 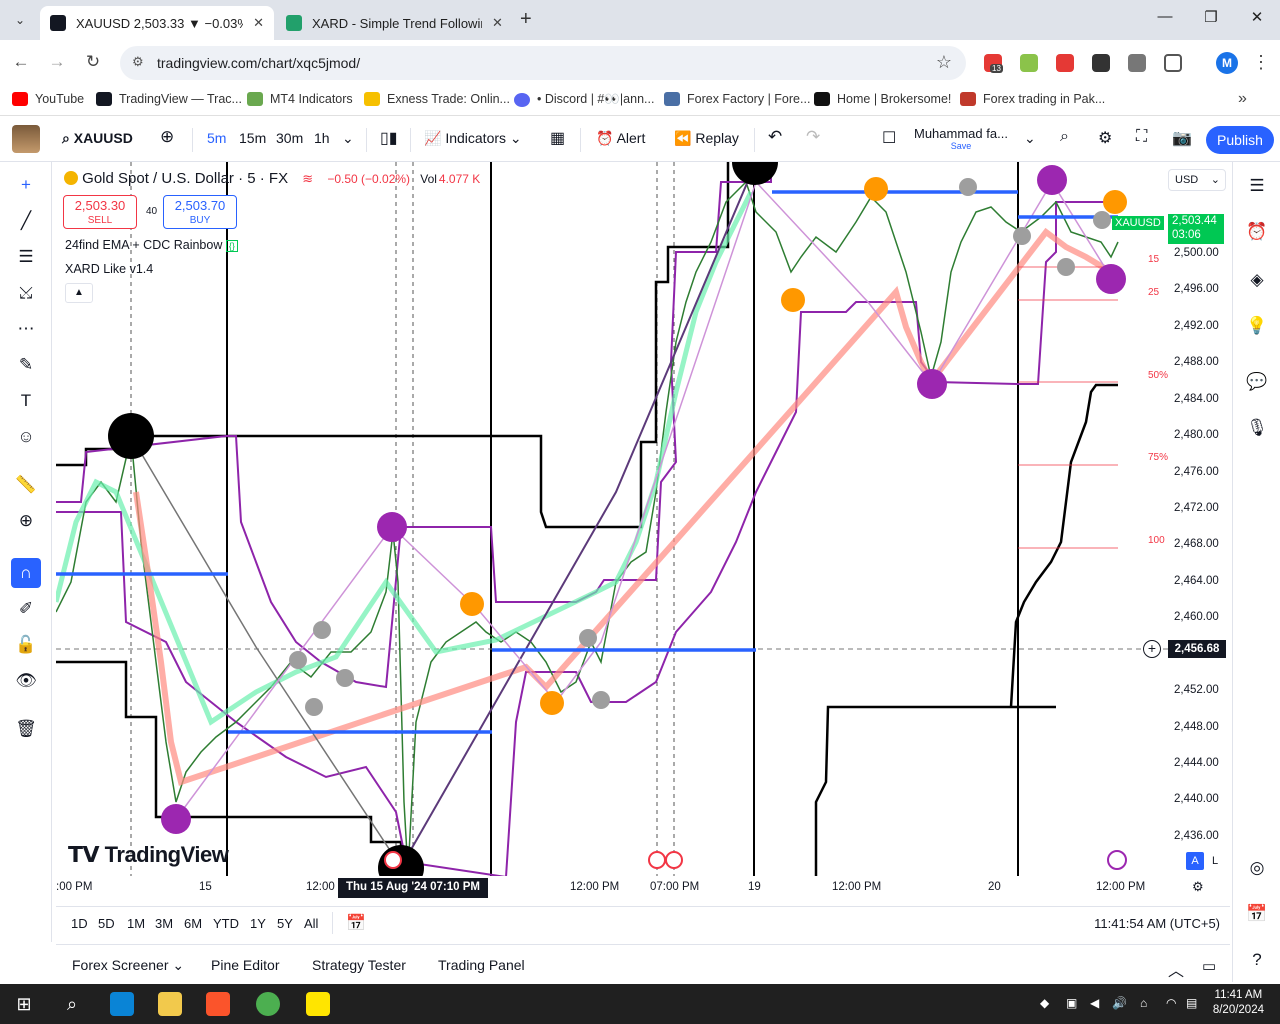 I want to click on new-tab-icon: +, so click(x=526, y=19).